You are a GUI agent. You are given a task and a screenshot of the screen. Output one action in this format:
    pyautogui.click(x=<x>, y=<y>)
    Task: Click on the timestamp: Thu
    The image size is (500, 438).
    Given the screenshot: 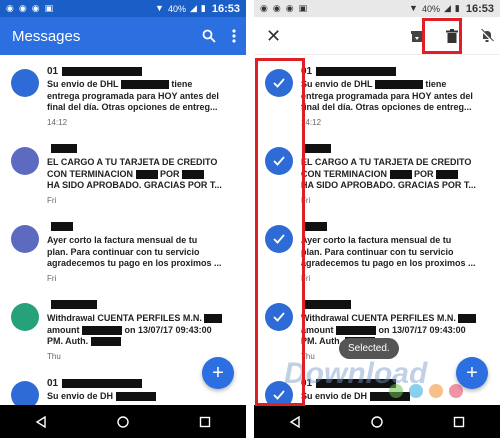 What is the action you would take?
    pyautogui.click(x=54, y=356)
    